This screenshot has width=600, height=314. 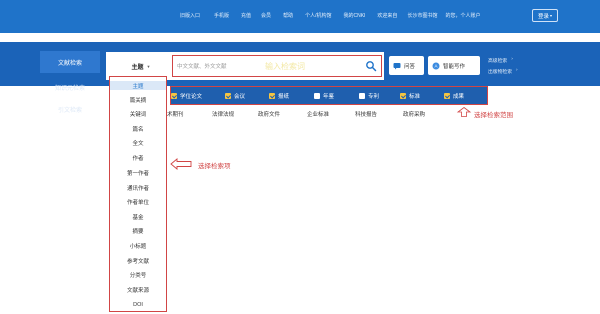 What do you see at coordinates (175, 114) in the screenshot?
I see `subnav-journal: 术期刊` at bounding box center [175, 114].